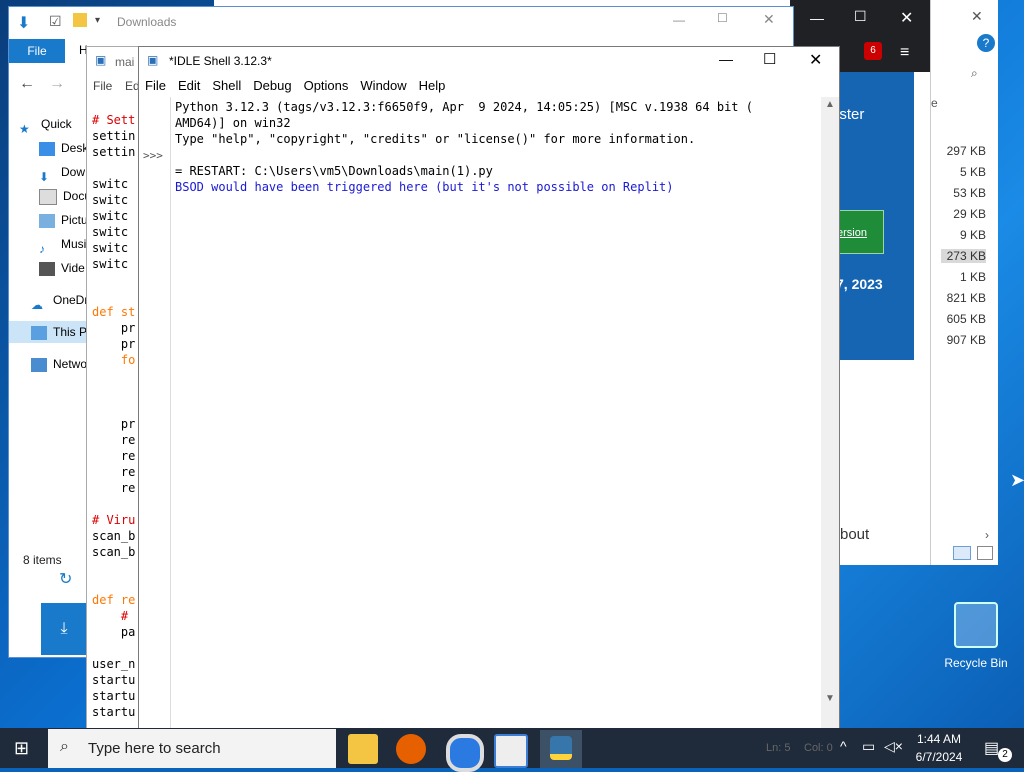 The width and height of the screenshot is (1024, 772). I want to click on editor-menu-file: File, so click(102, 86).